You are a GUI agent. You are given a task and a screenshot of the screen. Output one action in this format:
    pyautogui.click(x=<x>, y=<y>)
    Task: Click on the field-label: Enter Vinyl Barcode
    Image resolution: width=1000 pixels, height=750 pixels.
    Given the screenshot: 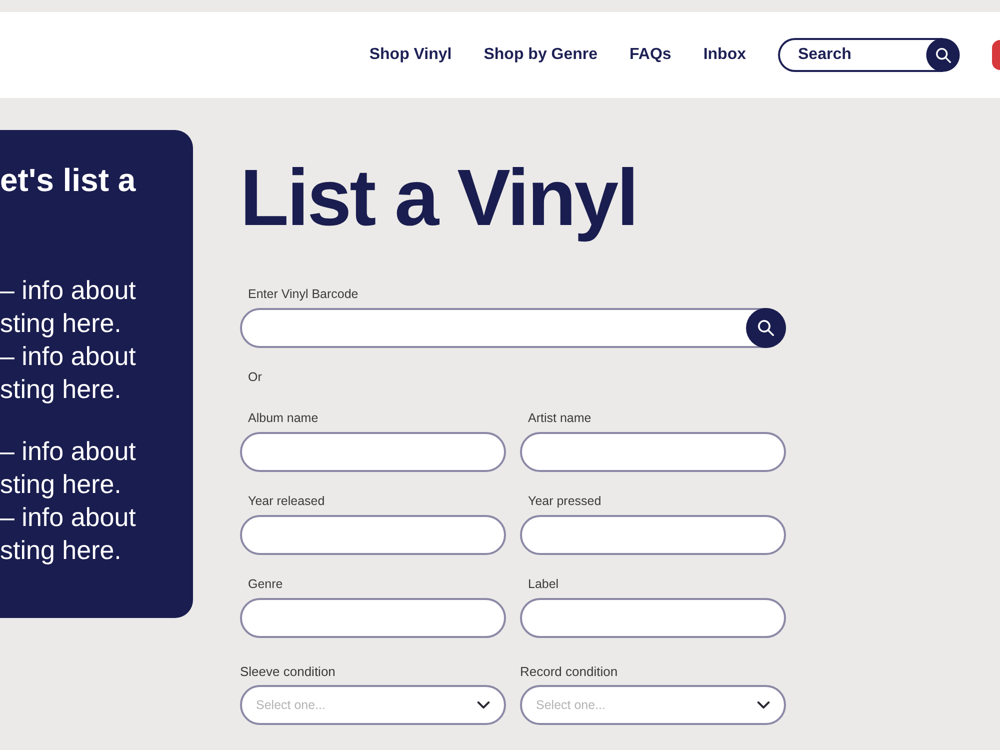 What is the action you would take?
    pyautogui.click(x=303, y=294)
    